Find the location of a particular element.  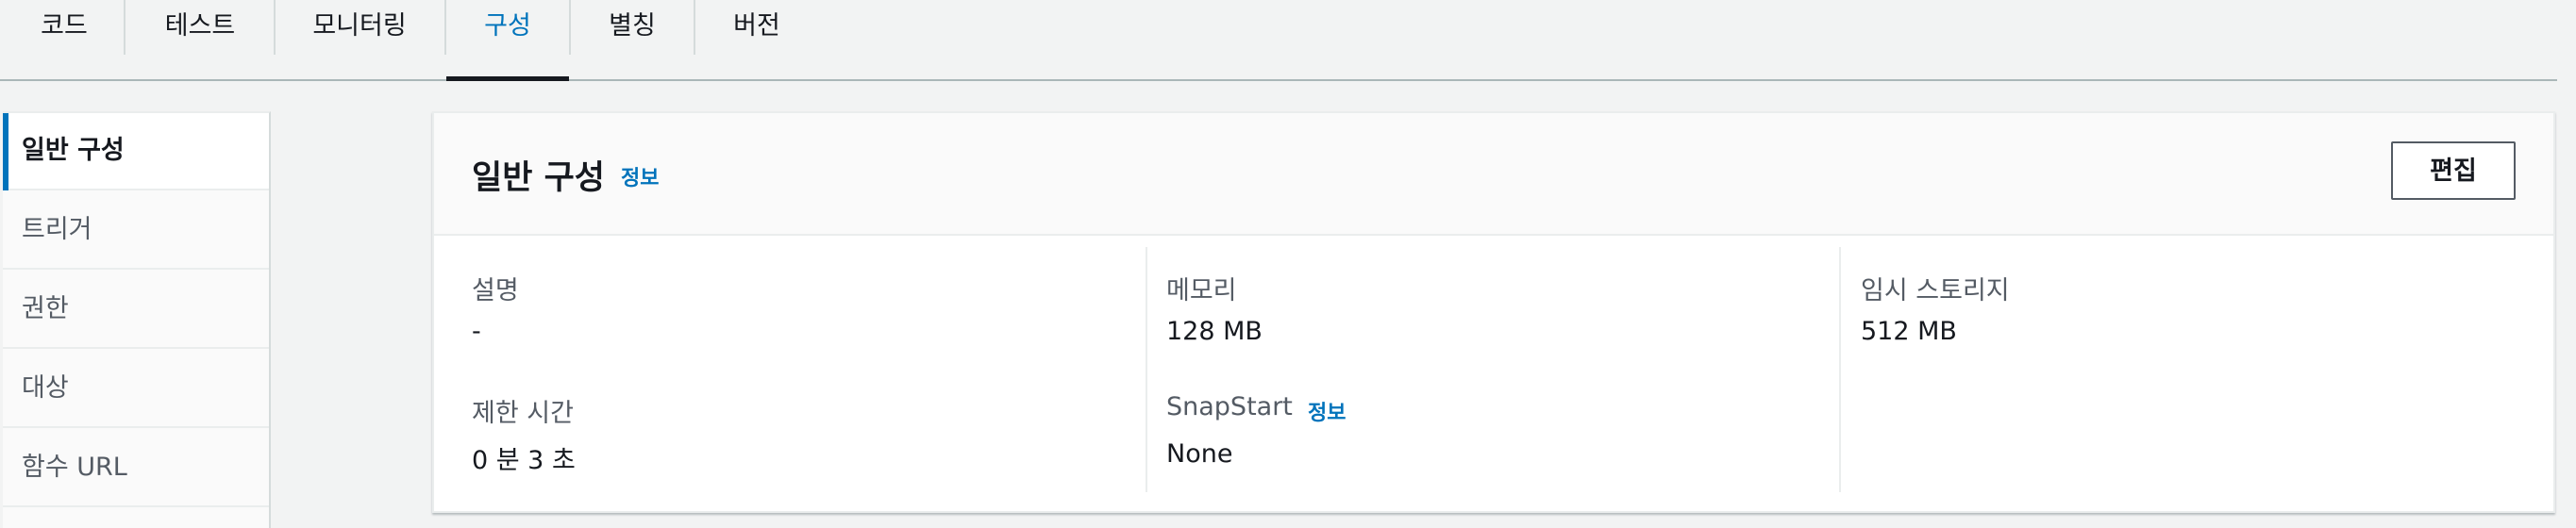

edit-button: 편집 is located at coordinates (2453, 170).